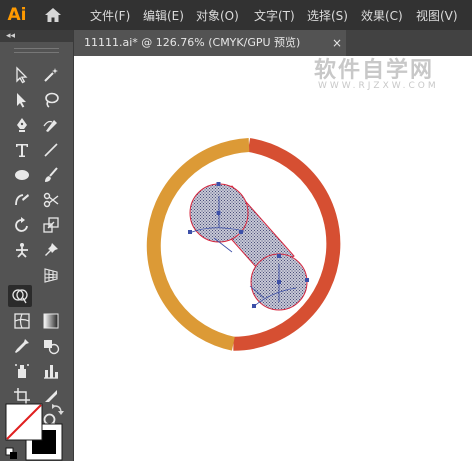 The width and height of the screenshot is (472, 461). Describe the element at coordinates (51, 200) in the screenshot. I see `scissors-tool-icon` at that location.